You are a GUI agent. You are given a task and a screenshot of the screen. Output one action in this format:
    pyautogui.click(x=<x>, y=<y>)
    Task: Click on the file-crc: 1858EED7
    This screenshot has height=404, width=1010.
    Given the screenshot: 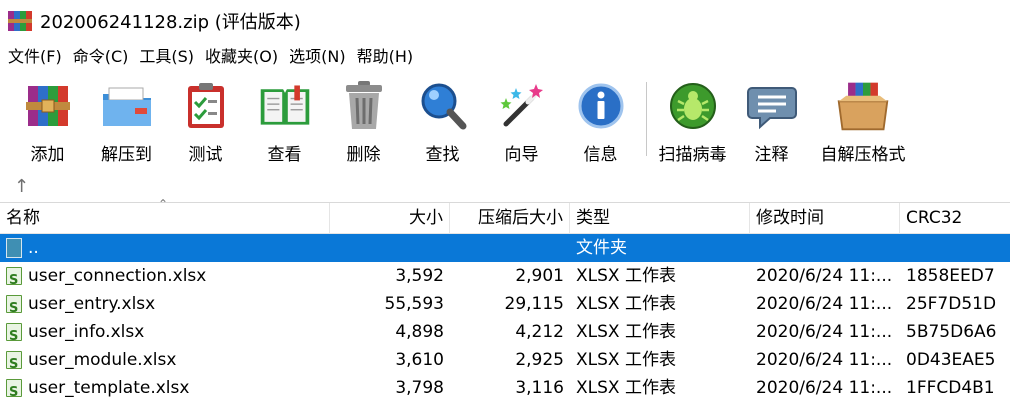 What is the action you would take?
    pyautogui.click(x=950, y=276)
    